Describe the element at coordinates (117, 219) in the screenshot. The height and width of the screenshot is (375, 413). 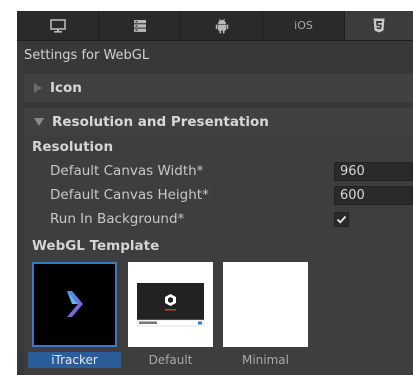
I see `run-in-background-label: Run In Background*` at that location.